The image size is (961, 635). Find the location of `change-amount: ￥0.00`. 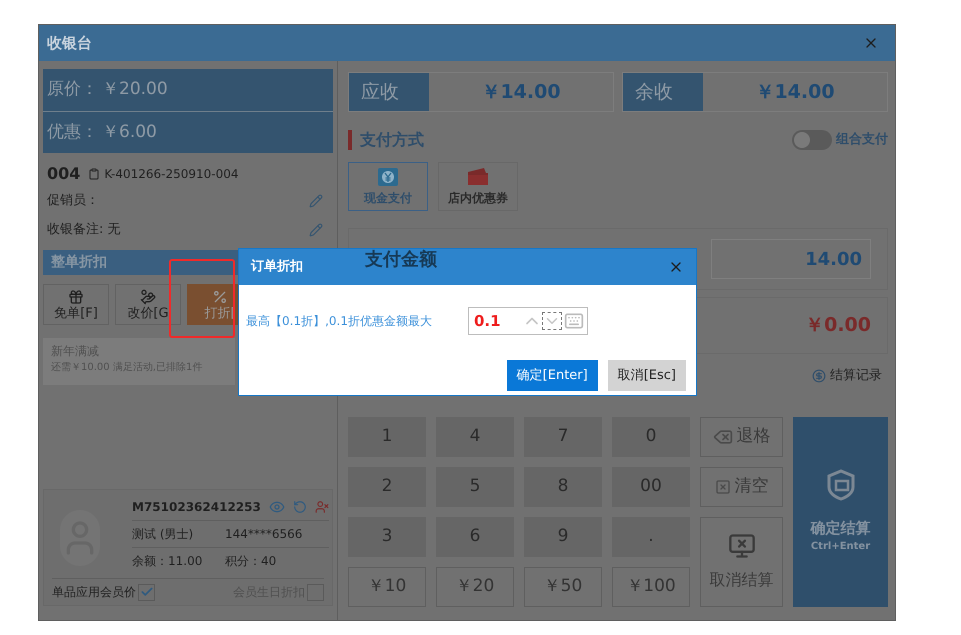

change-amount: ￥0.00 is located at coordinates (838, 325).